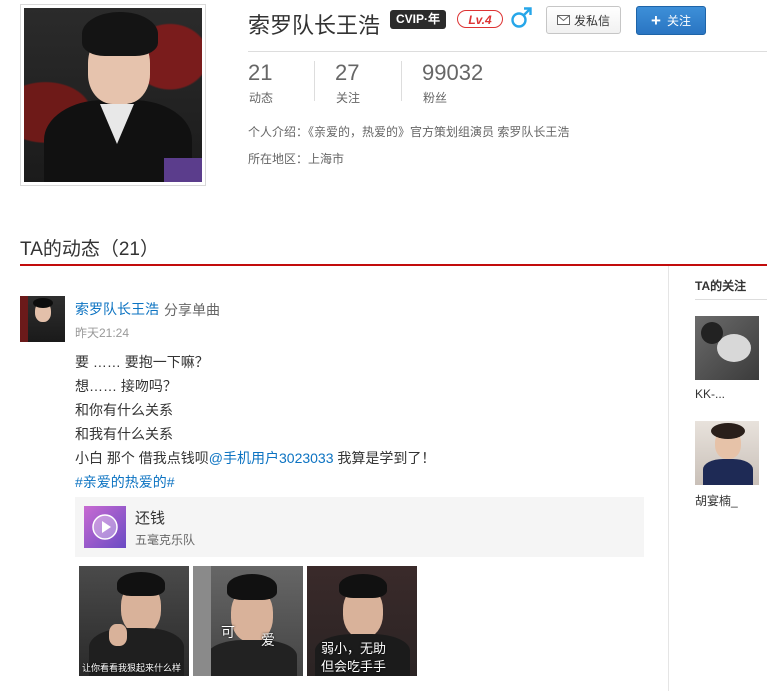  What do you see at coordinates (716, 500) in the screenshot?
I see `follow-name: 胡宴楠_` at bounding box center [716, 500].